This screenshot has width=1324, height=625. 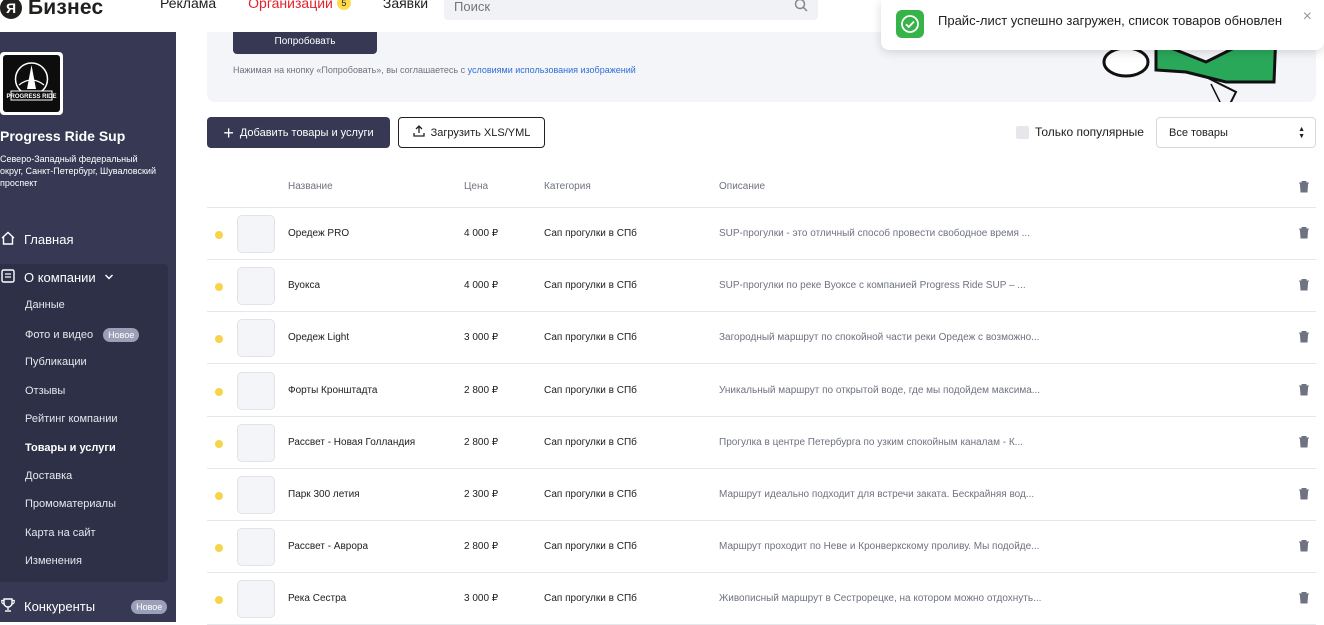 I want to click on upload-icon, so click(x=418, y=132).